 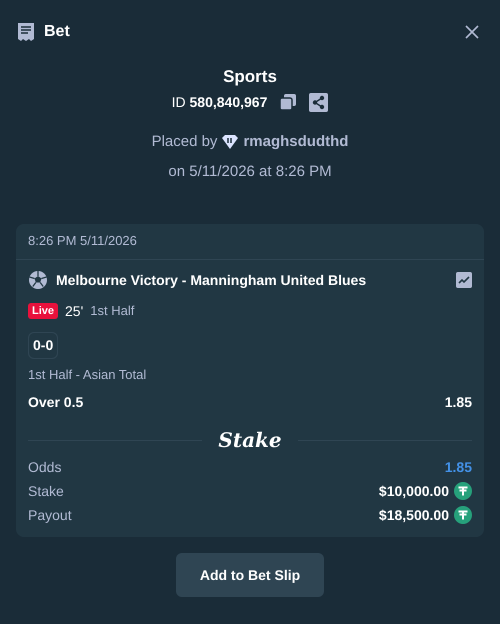 I want to click on selection-odds: 1.85, so click(x=458, y=402).